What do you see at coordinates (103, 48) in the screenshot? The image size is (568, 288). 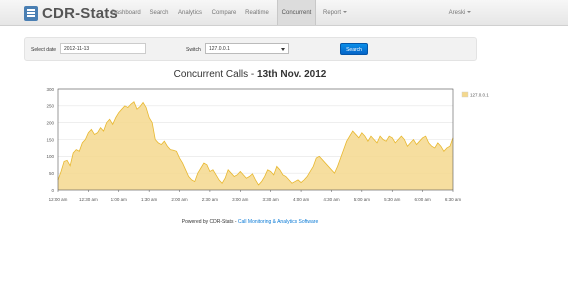 I see `date-input: 2012-11-13` at bounding box center [103, 48].